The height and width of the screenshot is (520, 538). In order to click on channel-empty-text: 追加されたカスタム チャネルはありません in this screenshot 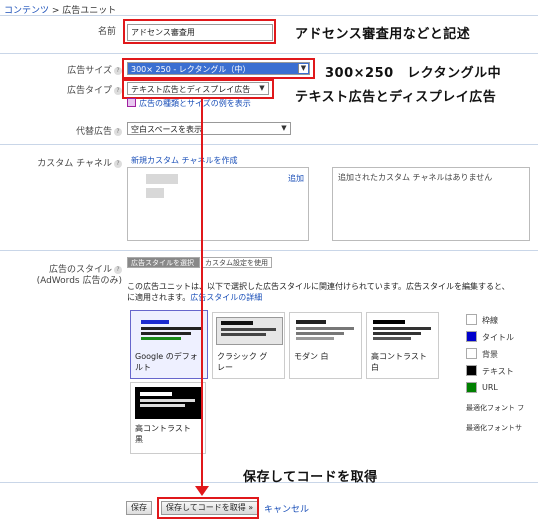, I will do `click(415, 177)`.